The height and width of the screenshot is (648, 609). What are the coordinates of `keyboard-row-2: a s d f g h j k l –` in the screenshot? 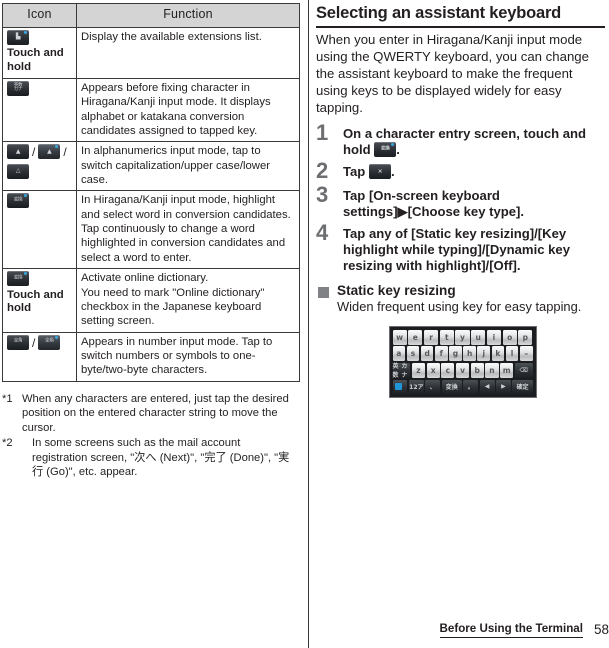 It's located at (462, 354).